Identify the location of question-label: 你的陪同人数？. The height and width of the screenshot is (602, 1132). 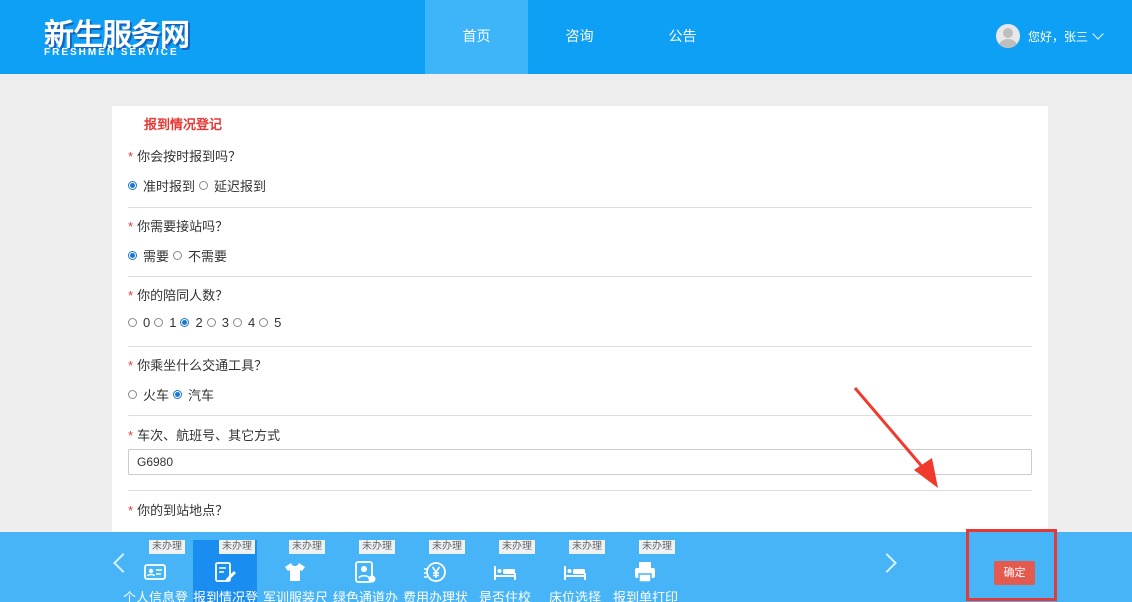
(183, 295).